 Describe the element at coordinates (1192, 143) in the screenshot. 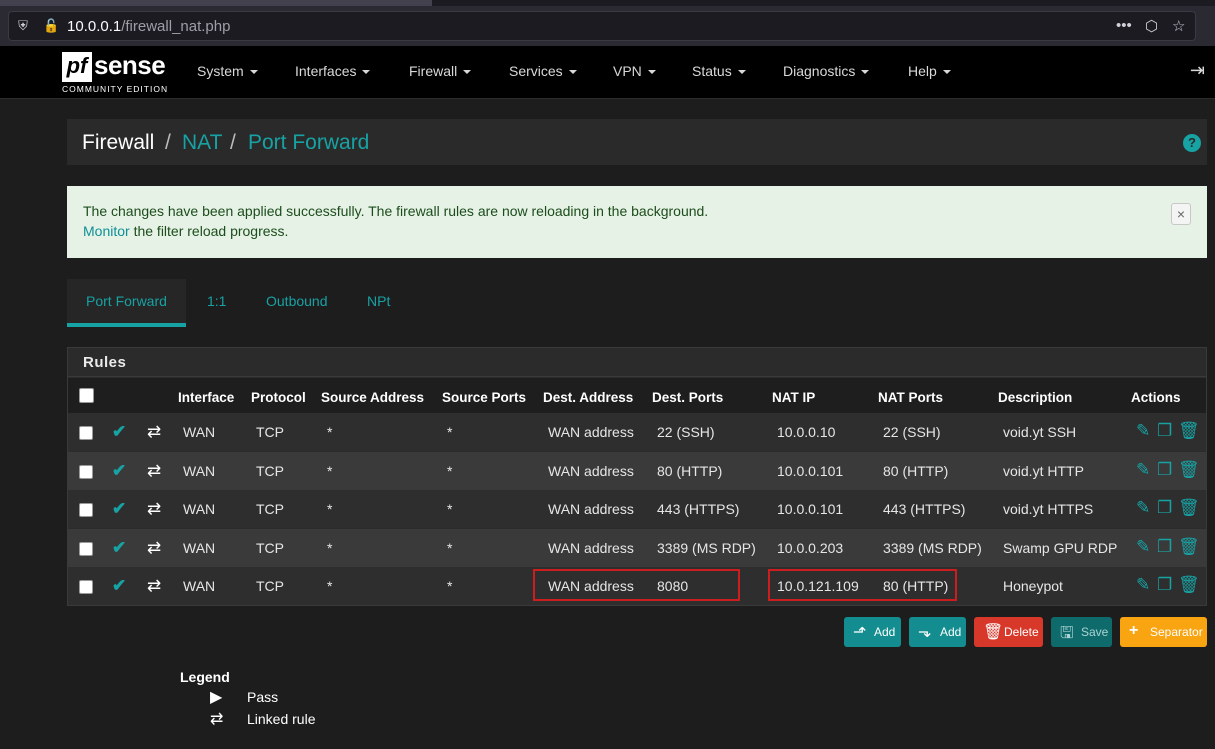

I see `help-icon: ?` at that location.